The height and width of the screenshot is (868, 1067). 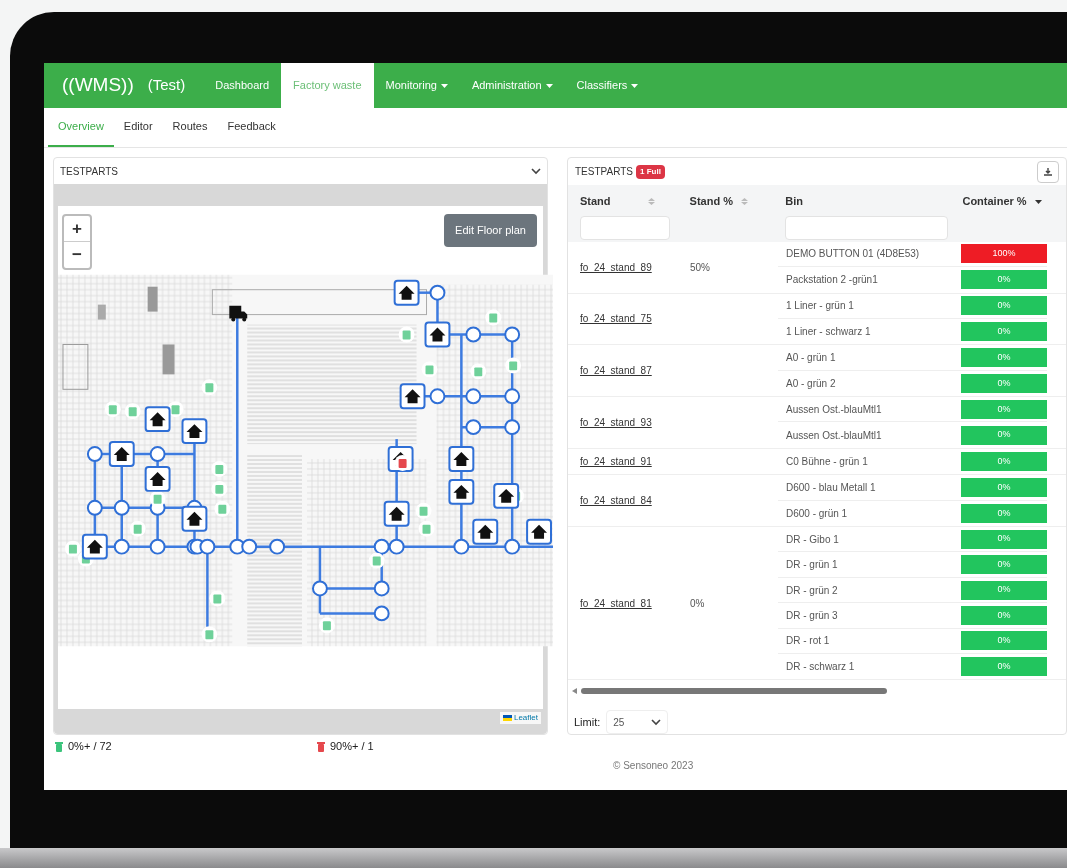 What do you see at coordinates (520, 718) in the screenshot?
I see `map-attribution: Leaflet` at bounding box center [520, 718].